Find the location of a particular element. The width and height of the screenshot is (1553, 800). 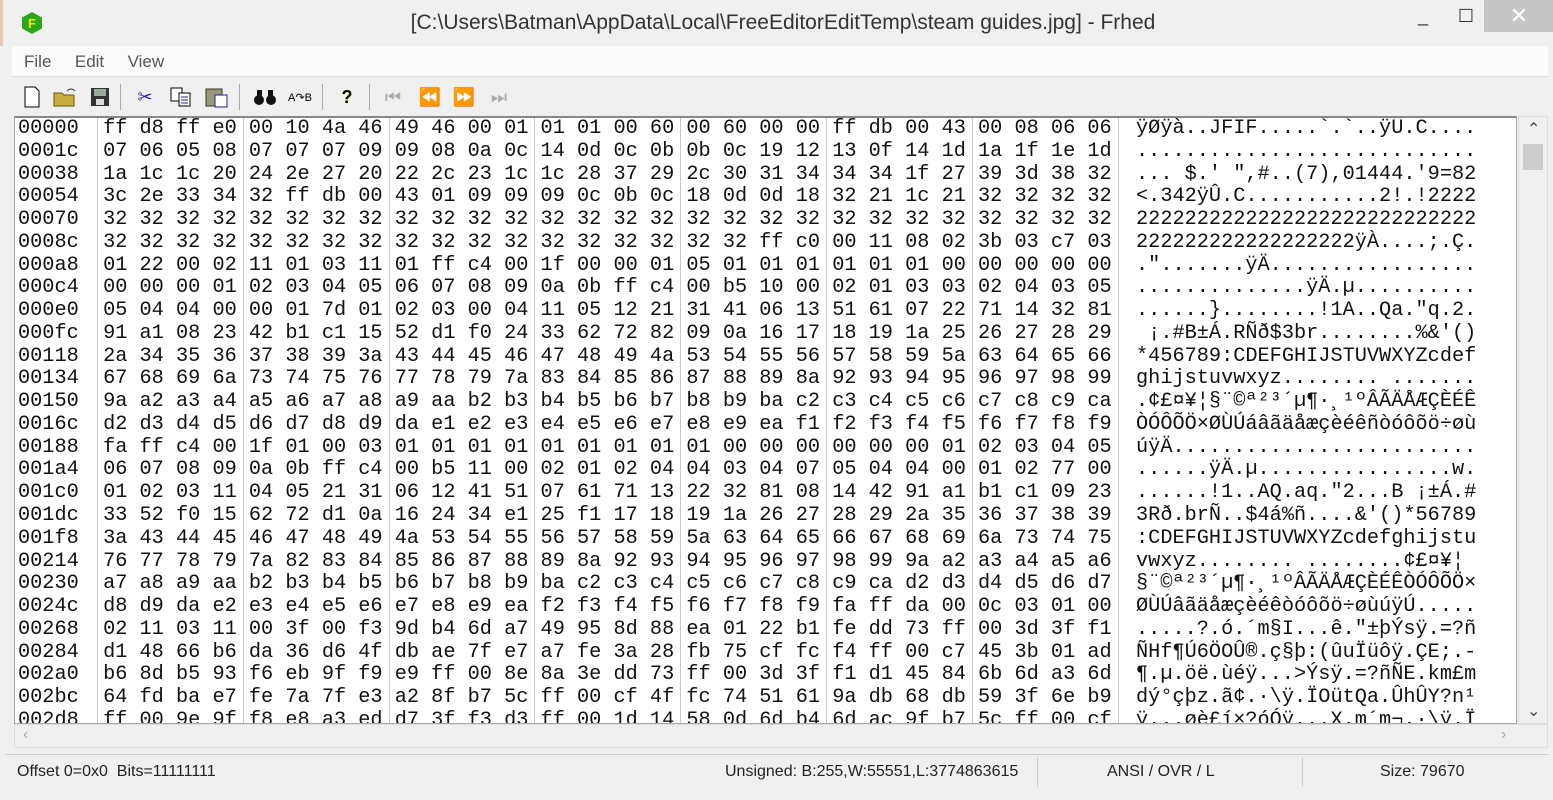

row-offset: 00230 is located at coordinates (48, 583).